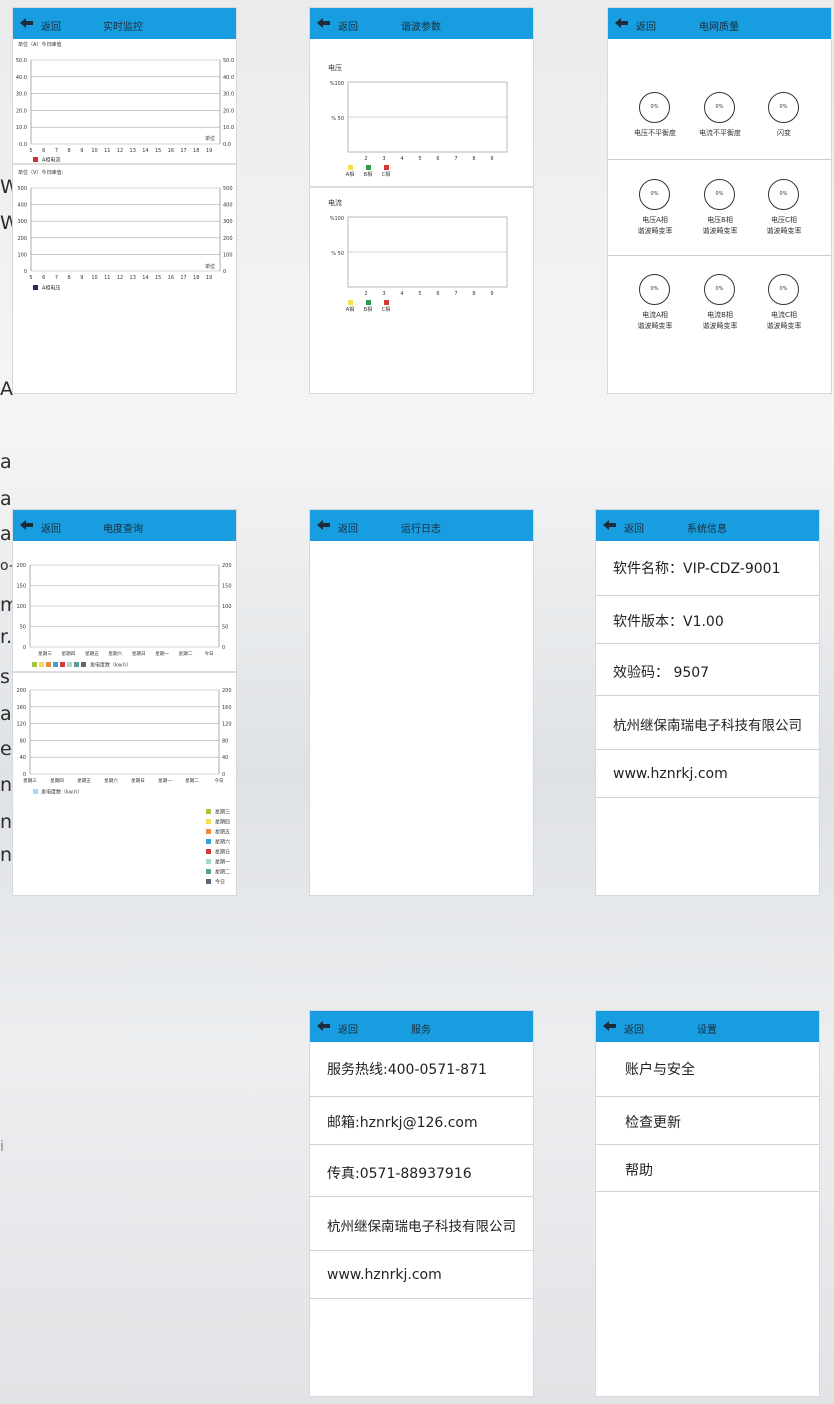 Image resolution: width=834 pixels, height=1404 pixels. I want to click on gauge-label-line: 闪变, so click(784, 133).